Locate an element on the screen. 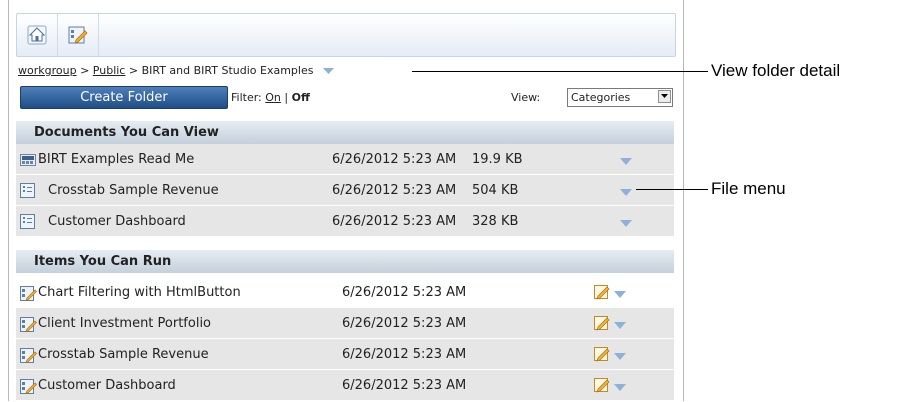 This screenshot has height=402, width=902. document-name: Customer Dashboard is located at coordinates (117, 221).